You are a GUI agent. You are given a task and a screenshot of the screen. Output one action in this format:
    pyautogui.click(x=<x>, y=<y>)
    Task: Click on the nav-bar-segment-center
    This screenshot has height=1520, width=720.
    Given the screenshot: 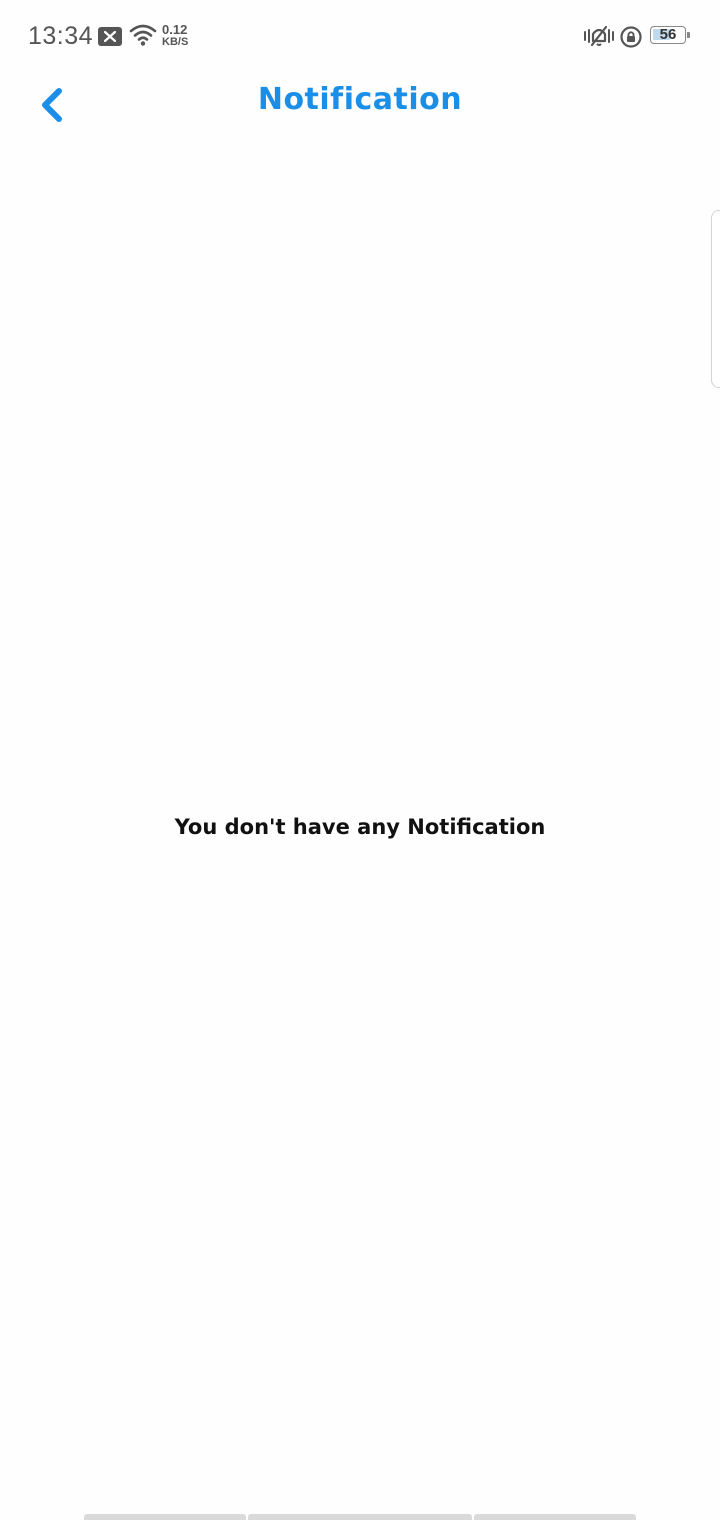 What is the action you would take?
    pyautogui.click(x=360, y=1517)
    